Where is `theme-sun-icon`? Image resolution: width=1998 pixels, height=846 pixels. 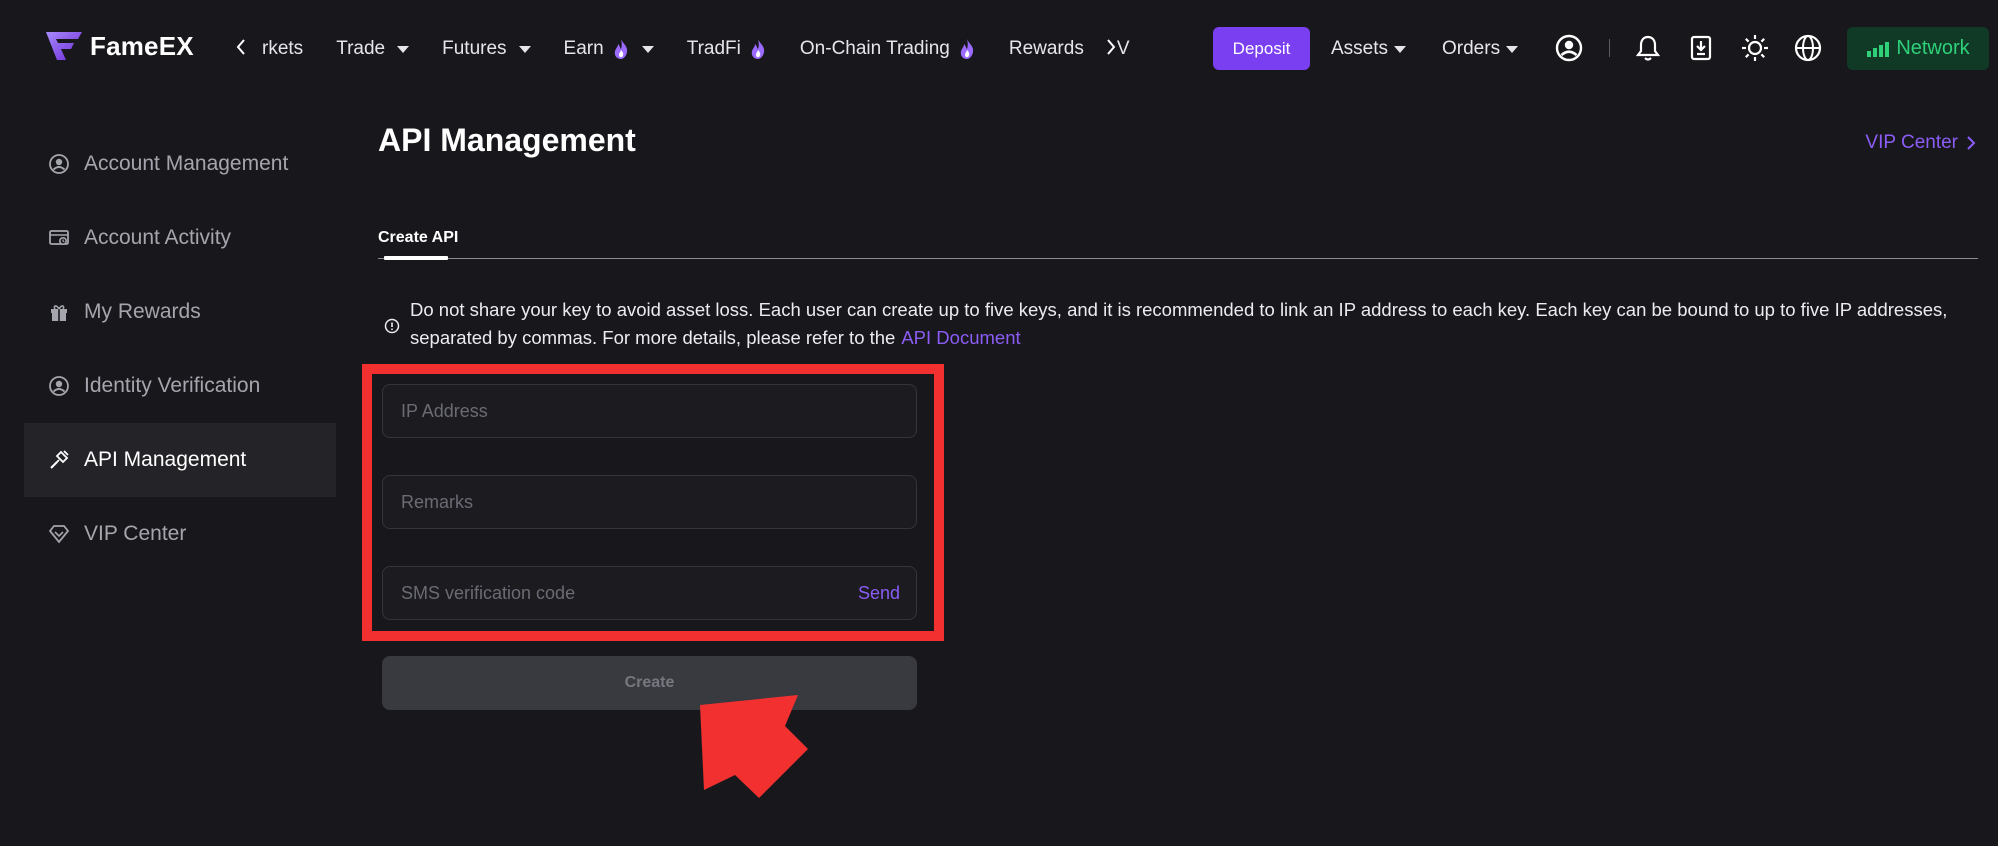
theme-sun-icon is located at coordinates (1755, 48).